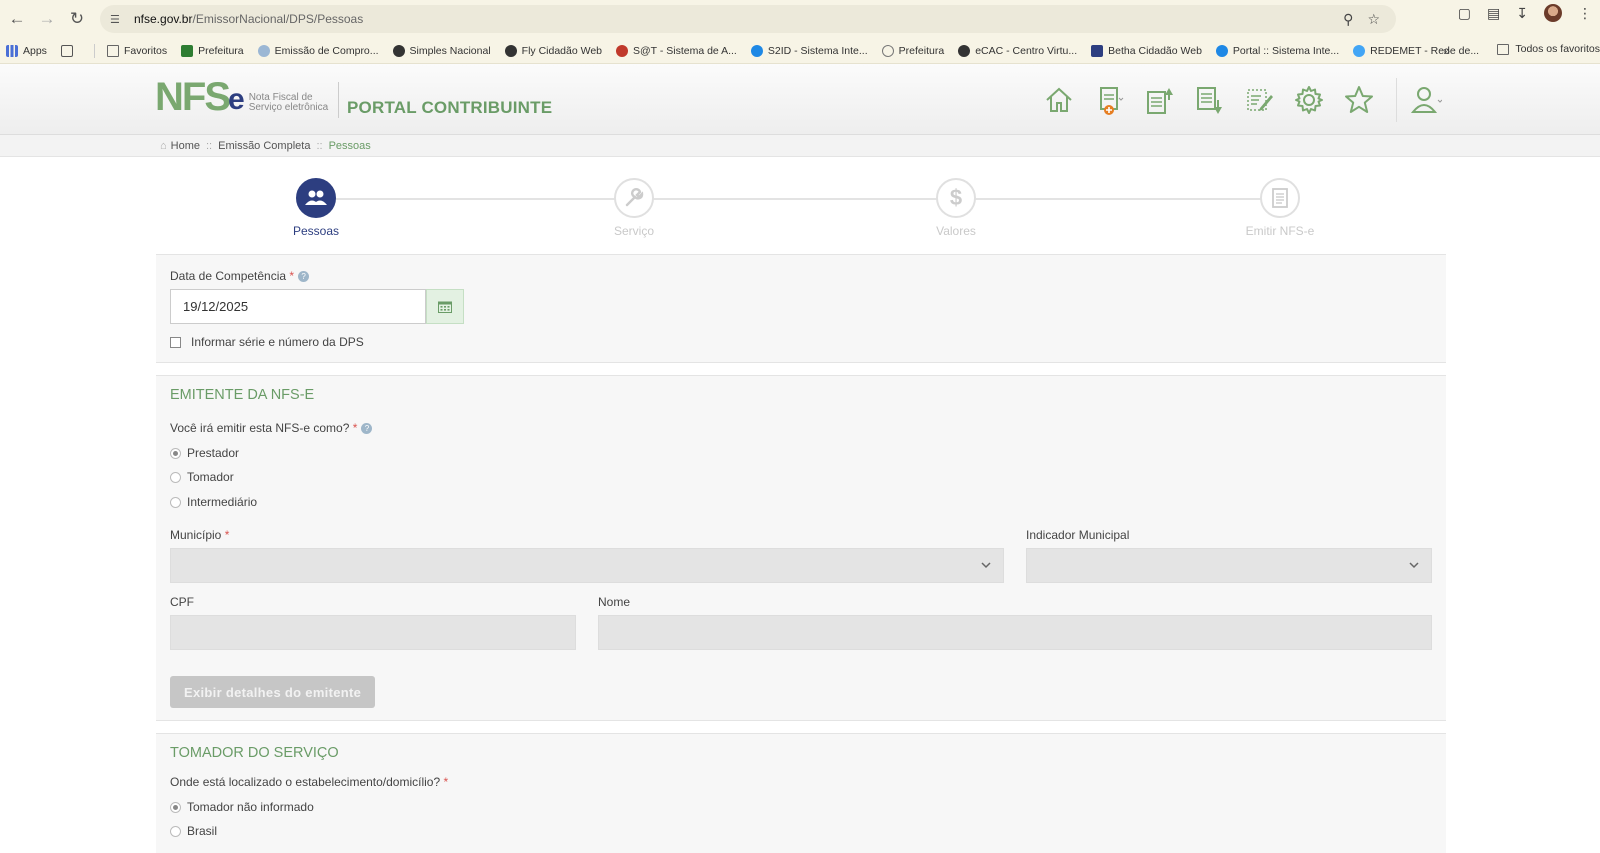 The width and height of the screenshot is (1600, 853). I want to click on radio-intermediario: Intermediário, so click(213, 502).